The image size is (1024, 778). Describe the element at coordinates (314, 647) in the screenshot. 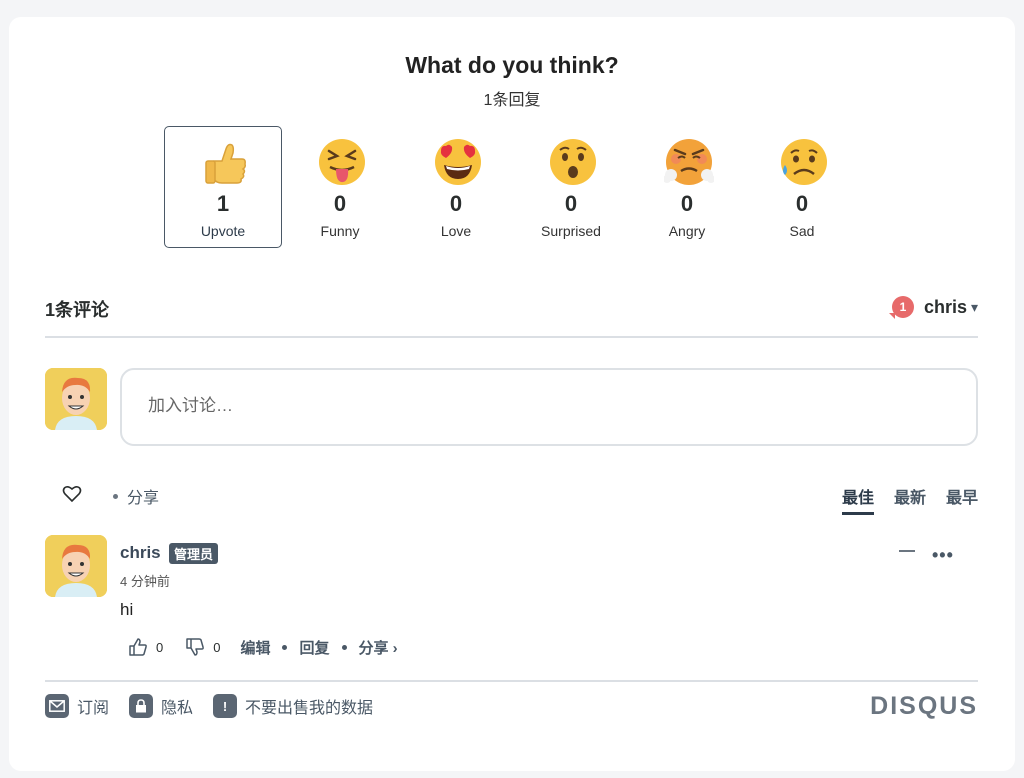

I see `reply-link: 回复` at that location.